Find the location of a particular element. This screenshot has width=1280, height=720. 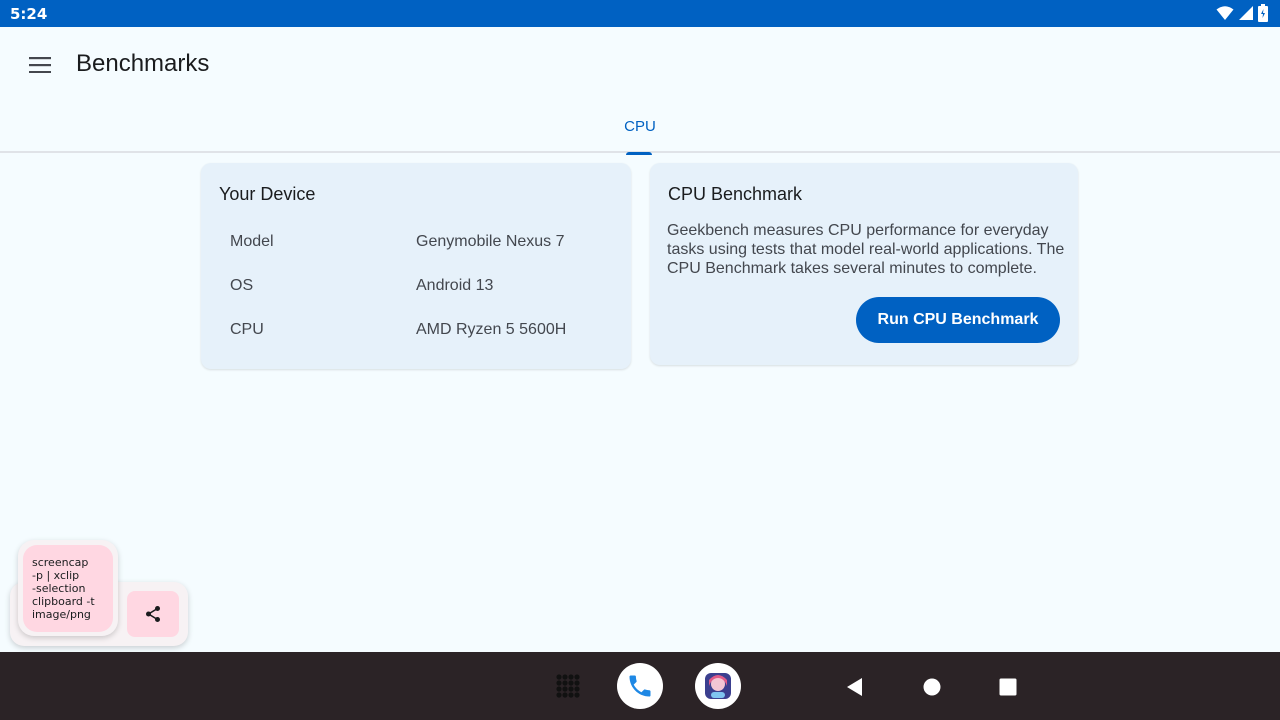

apps-grid-icon is located at coordinates (568, 686).